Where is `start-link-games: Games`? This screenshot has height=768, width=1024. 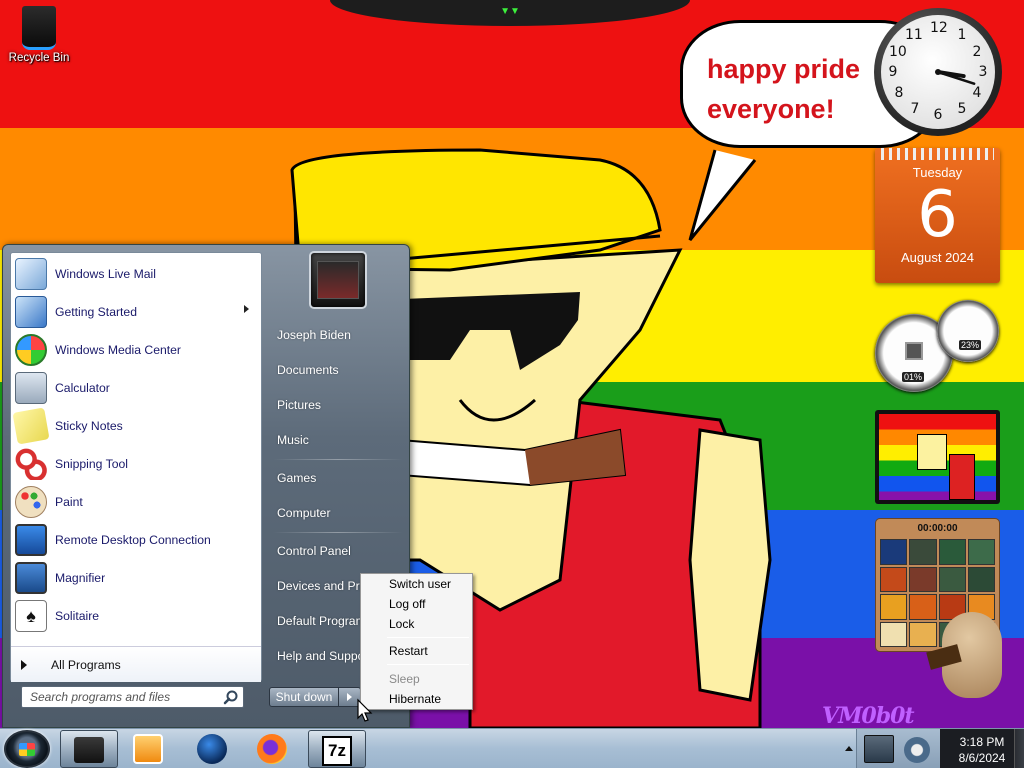 start-link-games: Games is located at coordinates (337, 478).